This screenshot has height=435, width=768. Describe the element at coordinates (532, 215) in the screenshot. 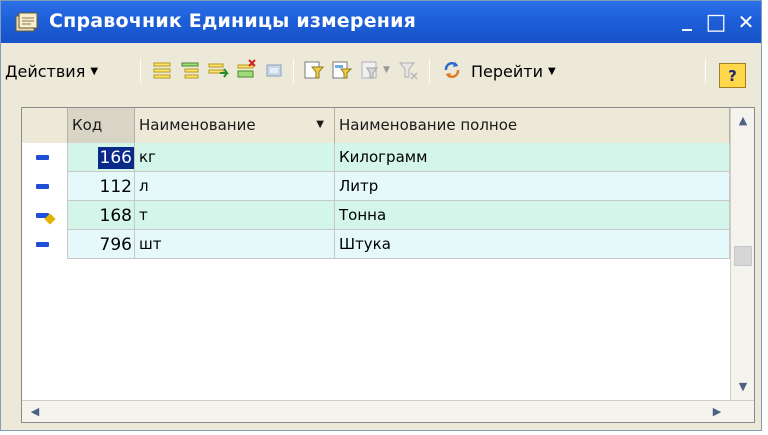

I see `cell-full-name: Тонна` at that location.